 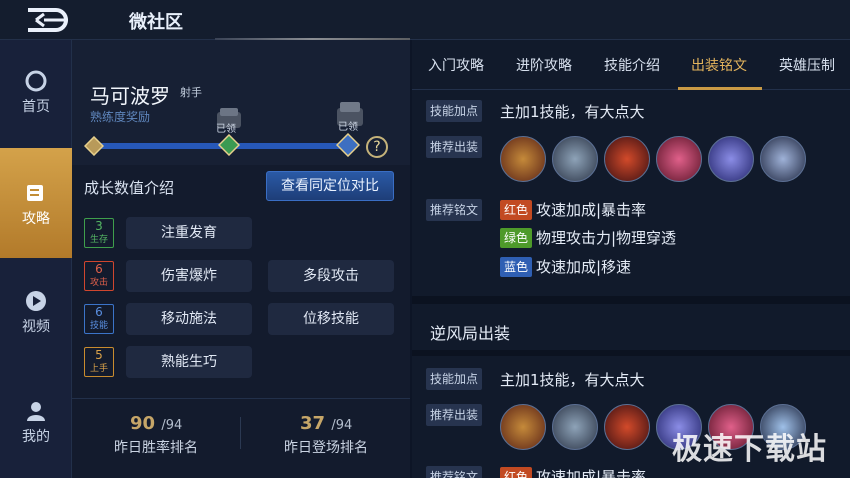 I want to click on trait-pill: 熟能生巧, so click(x=189, y=362).